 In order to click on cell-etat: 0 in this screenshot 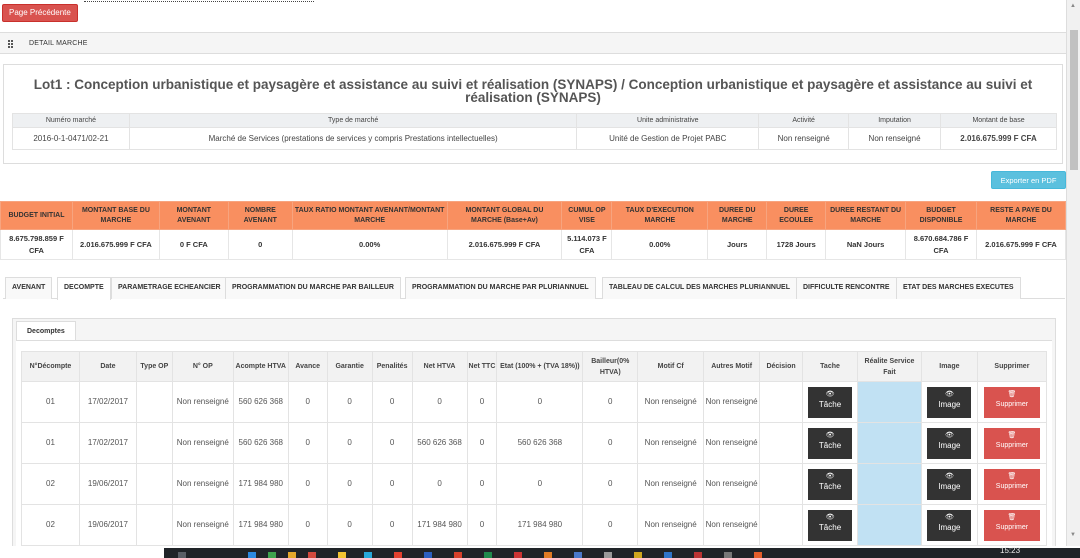, I will do `click(540, 402)`.